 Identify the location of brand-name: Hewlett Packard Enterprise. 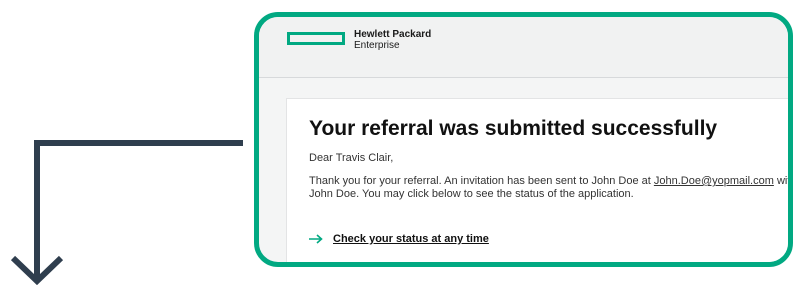
(392, 40).